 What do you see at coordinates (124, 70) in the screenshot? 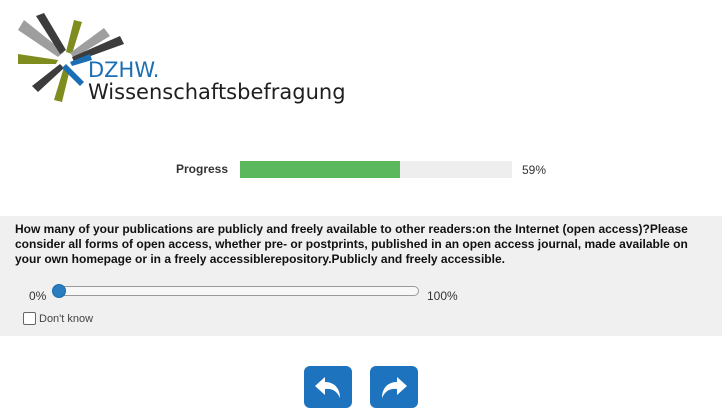
I see `logo-brand-text: DZHW.` at bounding box center [124, 70].